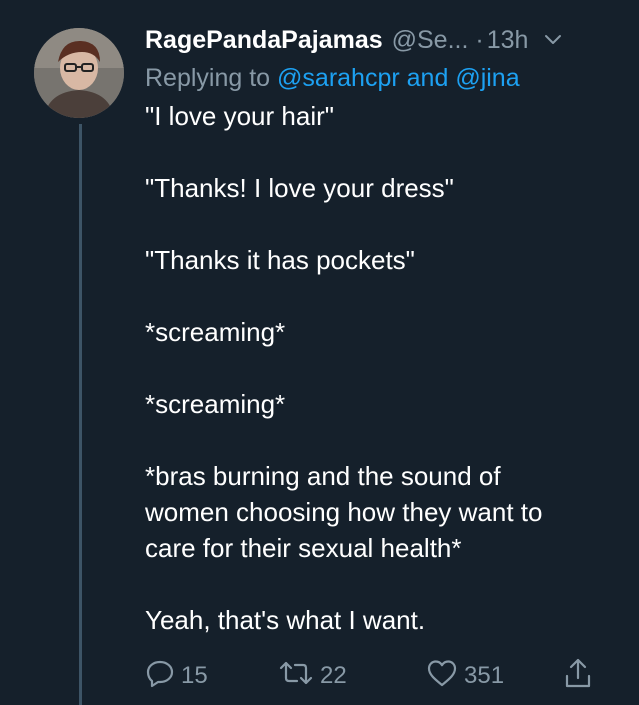  I want to click on retweet-button: 22, so click(312, 676).